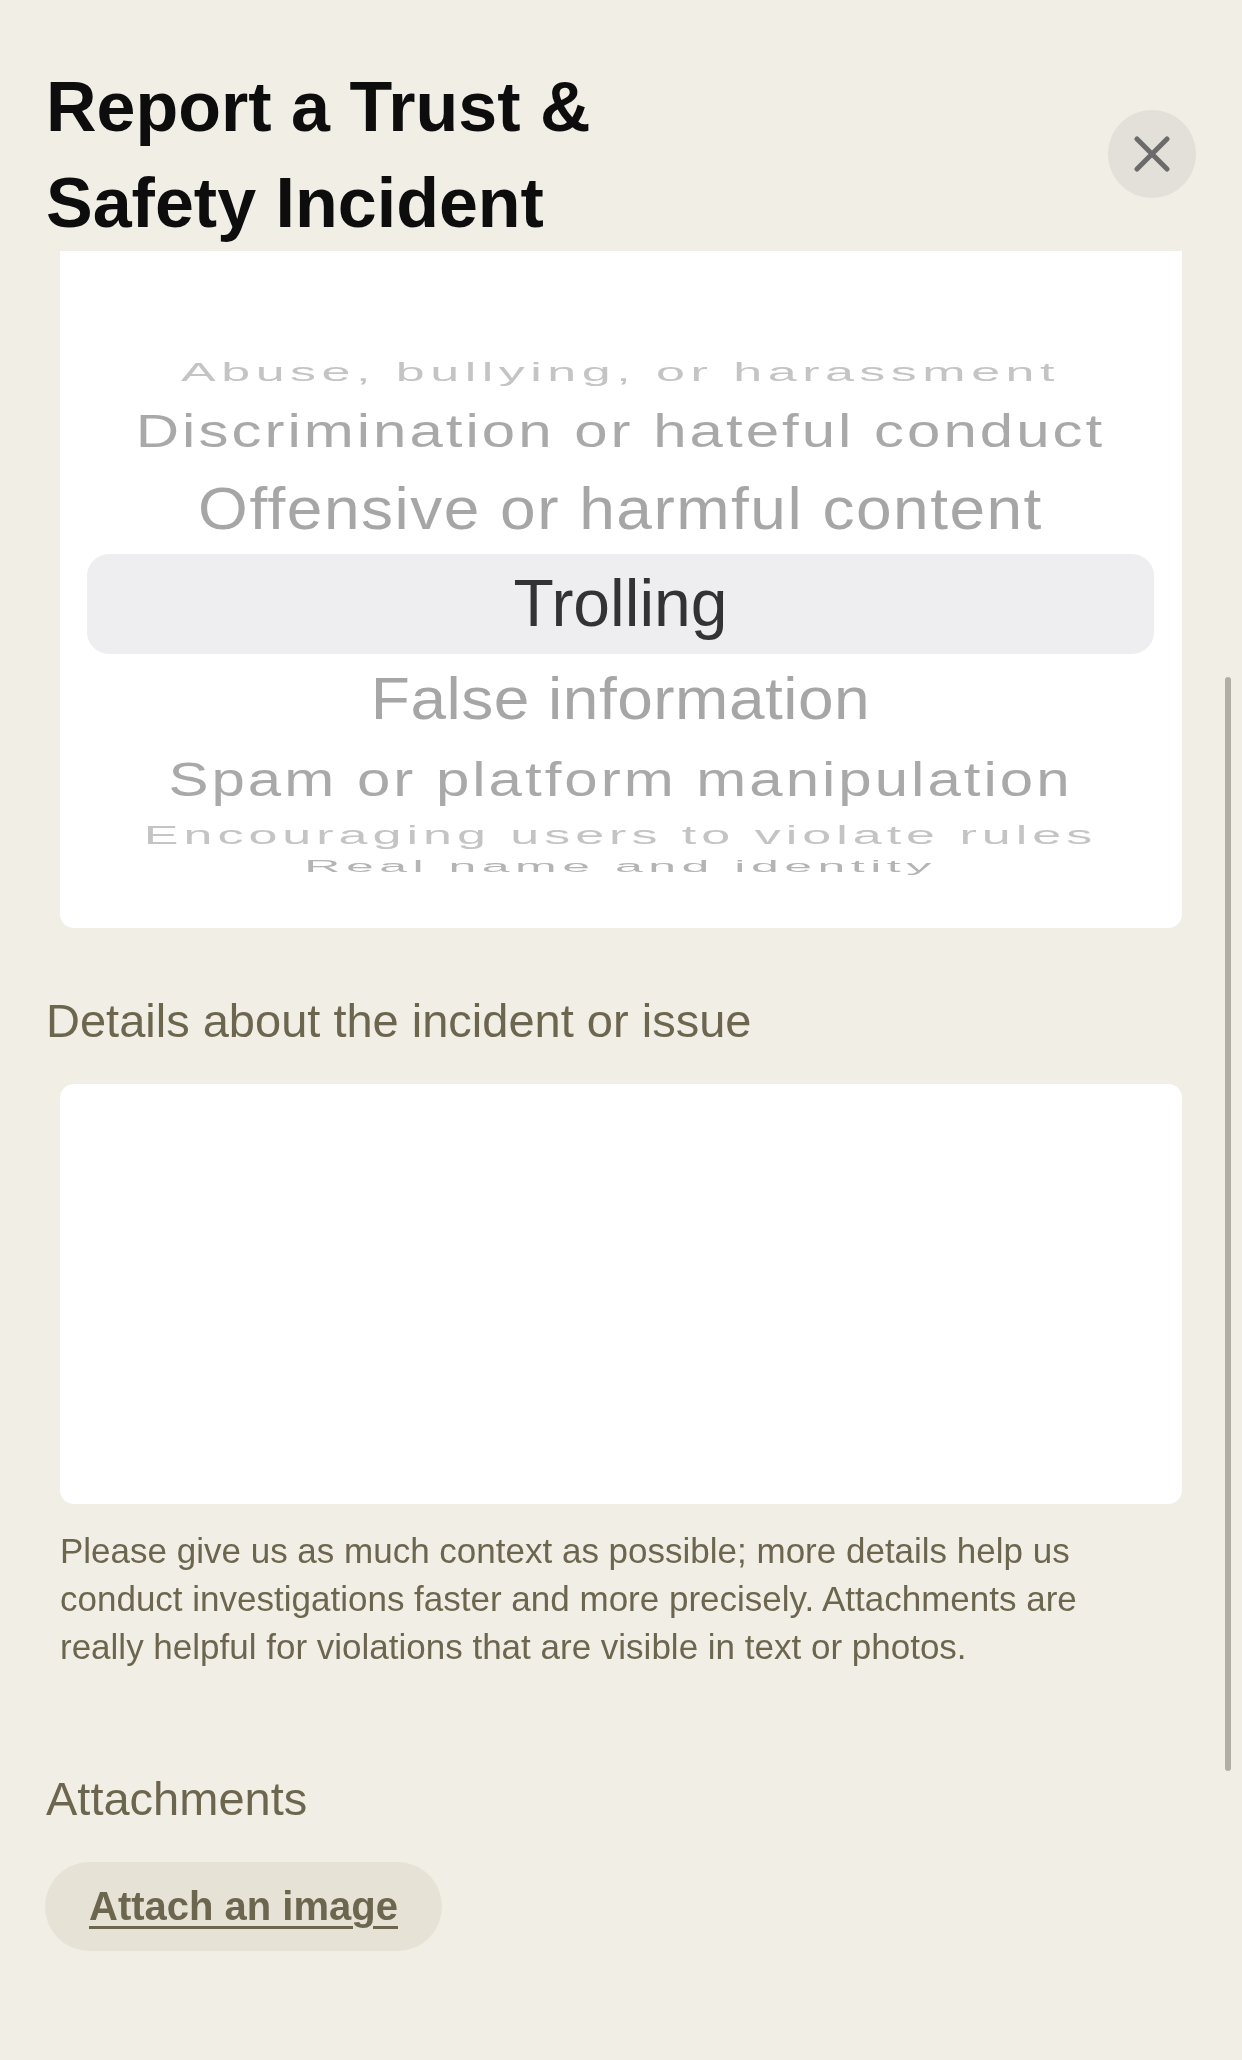 Image resolution: width=1242 pixels, height=2060 pixels. Describe the element at coordinates (620, 699) in the screenshot. I see `picker-option: False information` at that location.